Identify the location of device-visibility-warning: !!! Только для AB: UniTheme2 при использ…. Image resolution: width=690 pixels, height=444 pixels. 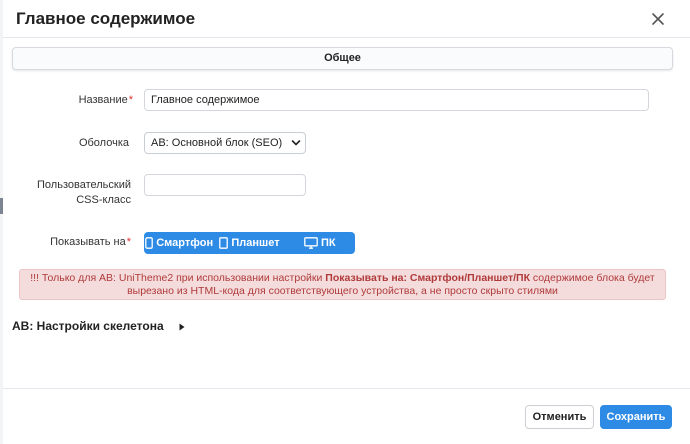
(342, 284).